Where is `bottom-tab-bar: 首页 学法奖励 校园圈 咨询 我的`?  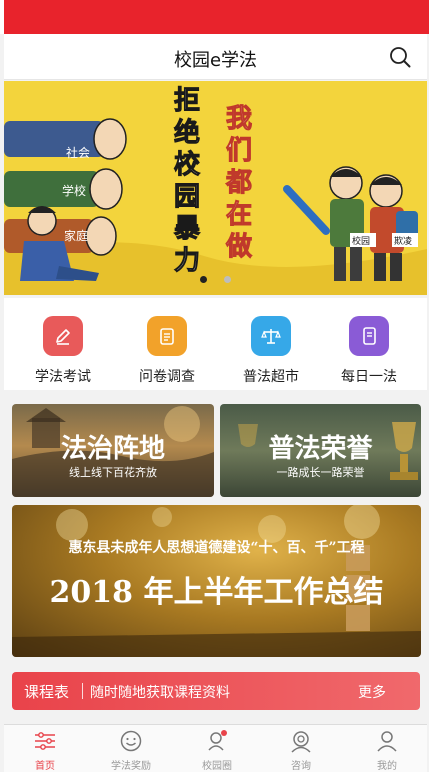
bottom-tab-bar: 首页 学法奖励 校园圈 咨询 我的 is located at coordinates (215, 748).